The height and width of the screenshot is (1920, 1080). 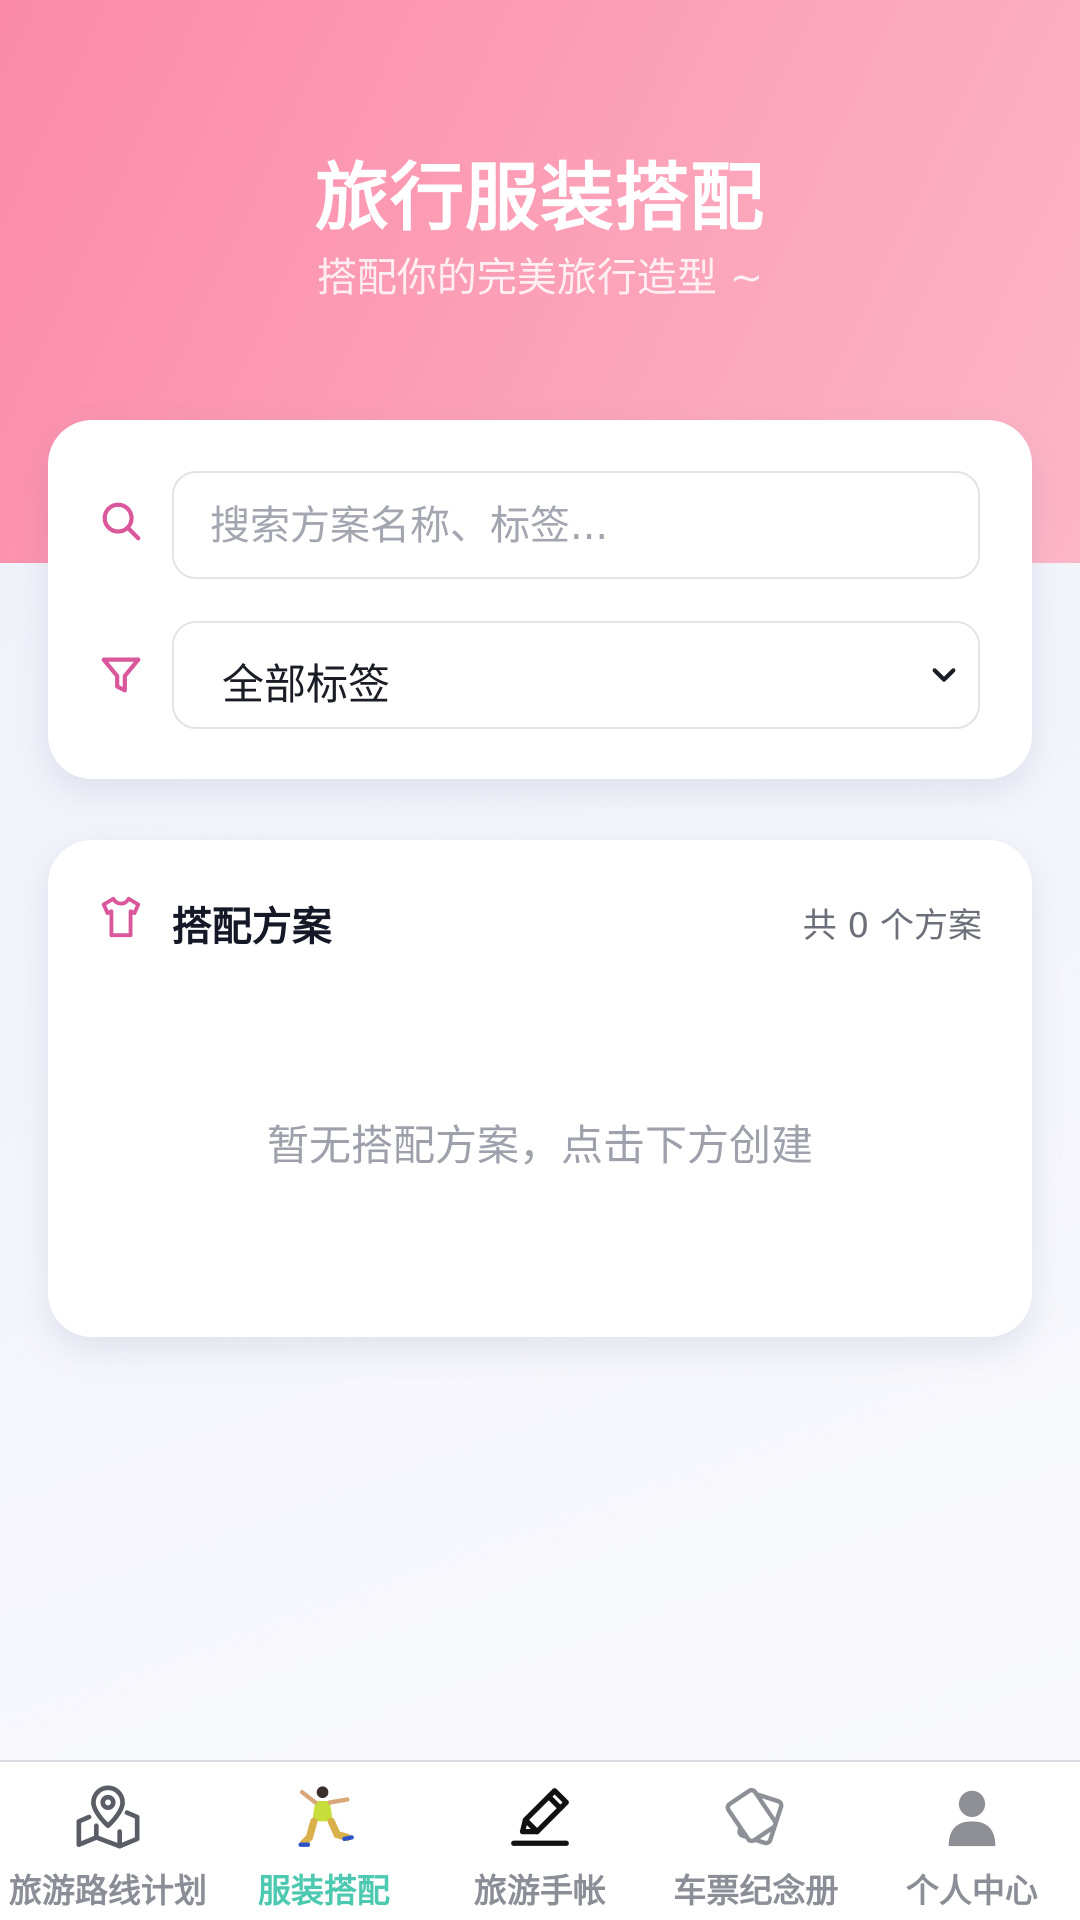 What do you see at coordinates (108, 1817) in the screenshot?
I see `map-pin-icon` at bounding box center [108, 1817].